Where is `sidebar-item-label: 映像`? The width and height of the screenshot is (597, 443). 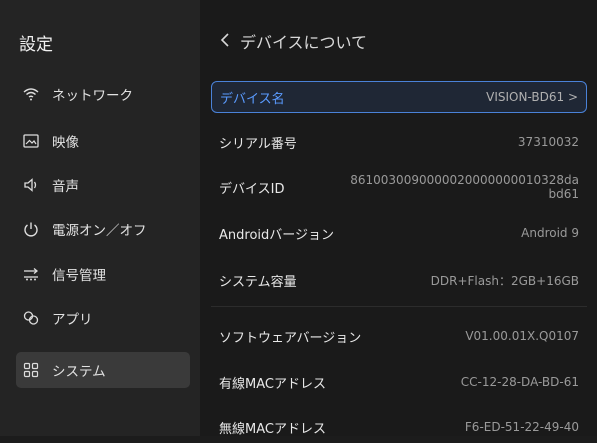 sidebar-item-label: 映像 is located at coordinates (65, 143).